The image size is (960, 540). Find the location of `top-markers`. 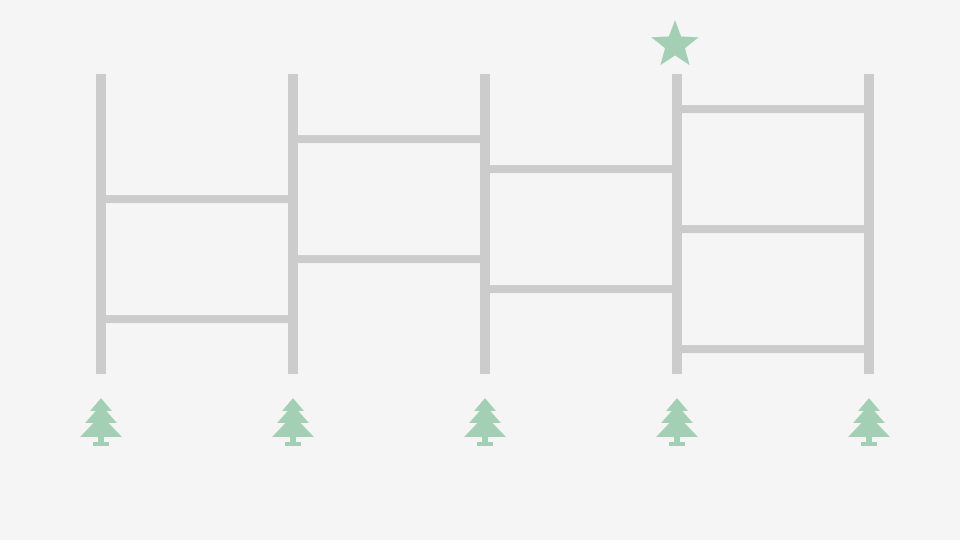

top-markers is located at coordinates (675, 43).